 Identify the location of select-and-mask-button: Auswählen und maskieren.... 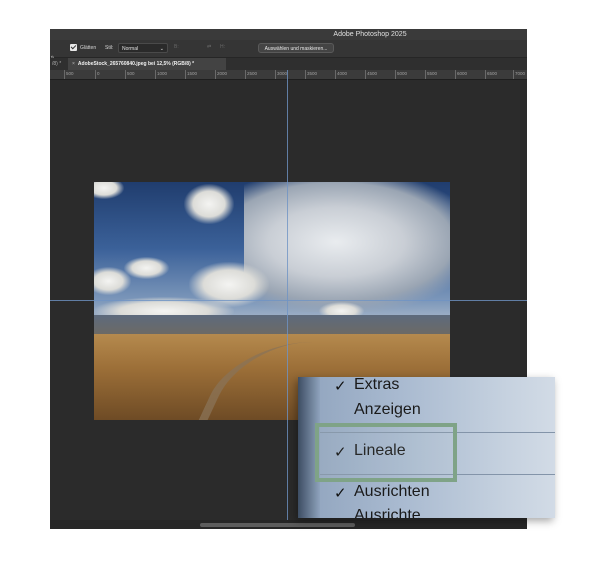
(296, 48).